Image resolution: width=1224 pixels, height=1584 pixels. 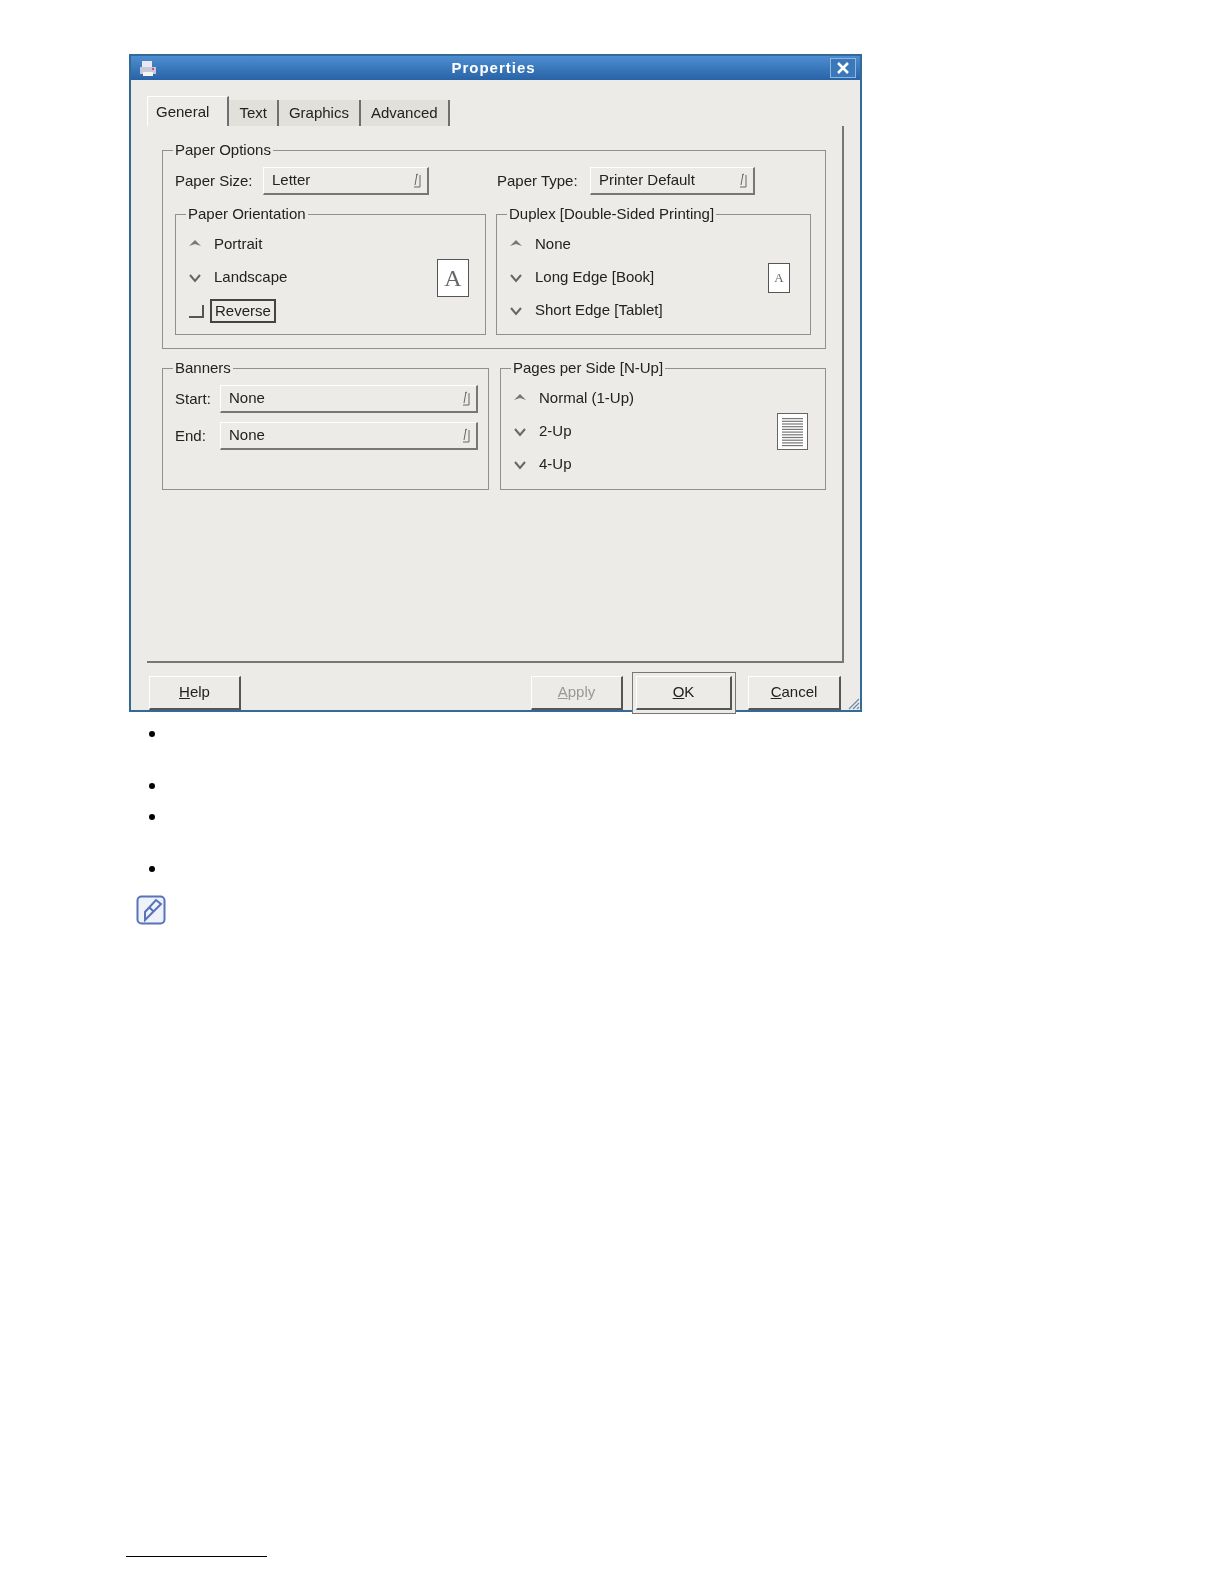 I want to click on tab: Text, so click(x=254, y=113).